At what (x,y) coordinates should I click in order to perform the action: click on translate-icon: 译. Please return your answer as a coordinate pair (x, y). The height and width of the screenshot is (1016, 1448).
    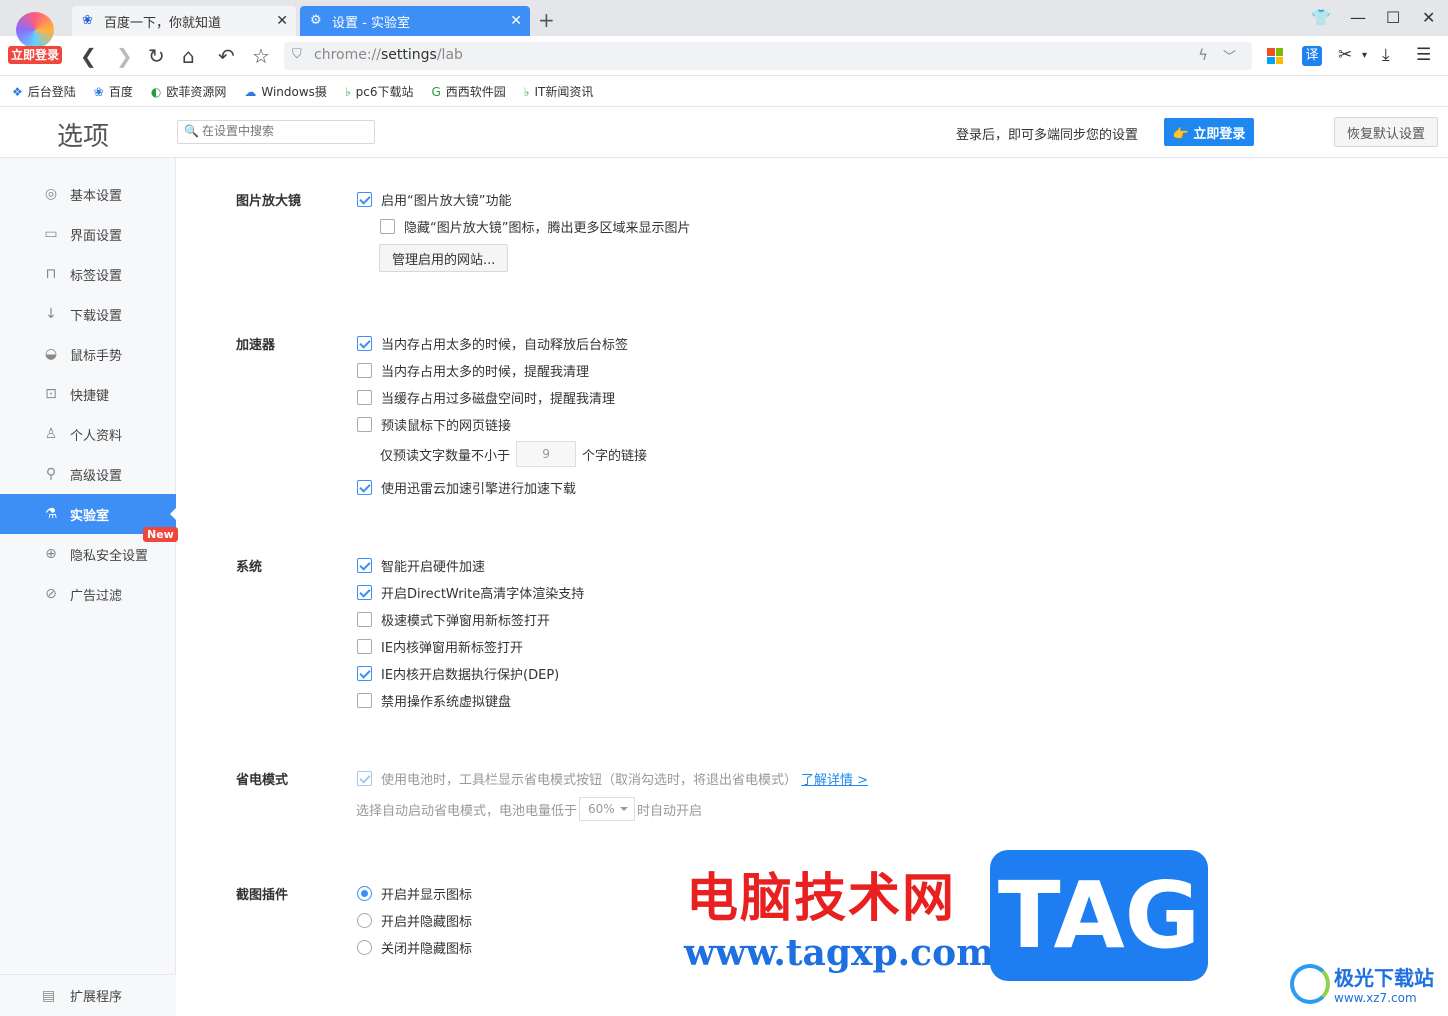
    Looking at the image, I should click on (1312, 56).